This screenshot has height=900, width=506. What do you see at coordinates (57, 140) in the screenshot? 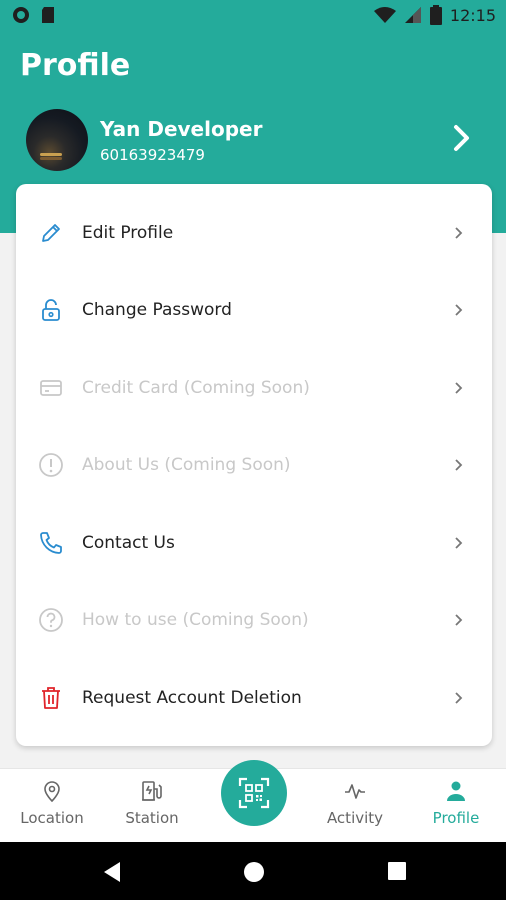
I see `avatar` at bounding box center [57, 140].